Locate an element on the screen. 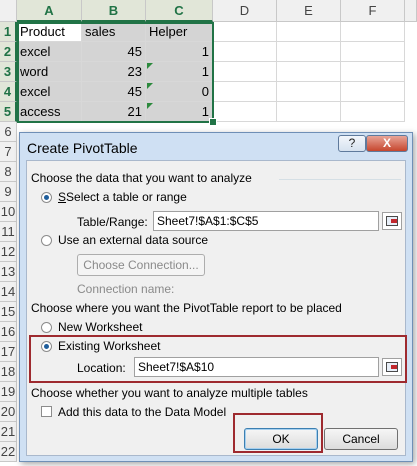 The image size is (417, 466). section-analyze-heading: Choose the data that you want to analyze is located at coordinates (141, 178).